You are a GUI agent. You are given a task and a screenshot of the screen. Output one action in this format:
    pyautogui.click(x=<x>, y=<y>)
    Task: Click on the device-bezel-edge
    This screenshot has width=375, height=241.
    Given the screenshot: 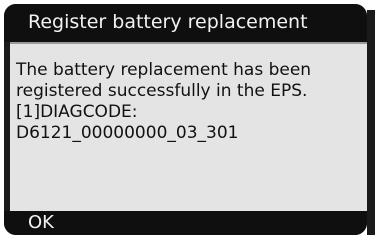 What is the action you would take?
    pyautogui.click(x=371, y=122)
    